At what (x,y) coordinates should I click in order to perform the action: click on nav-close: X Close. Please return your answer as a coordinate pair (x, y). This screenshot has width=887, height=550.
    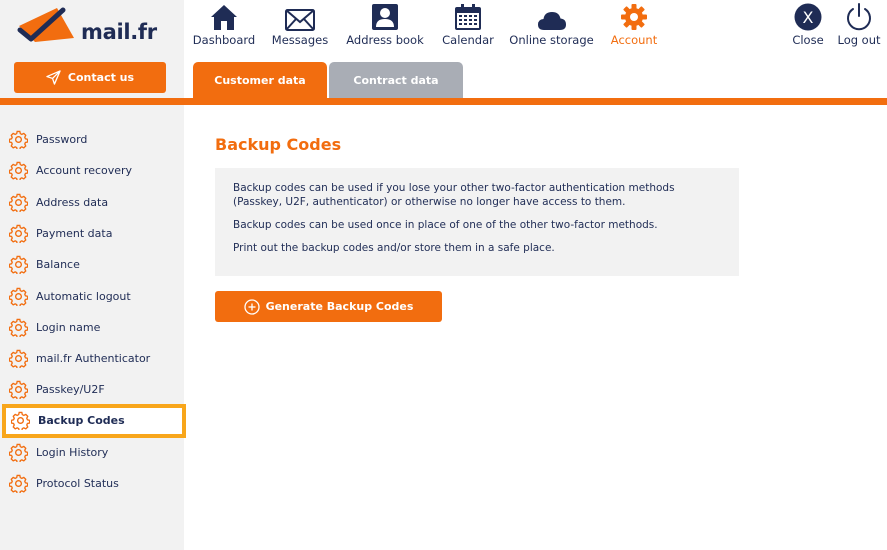
    Looking at the image, I should click on (808, 25).